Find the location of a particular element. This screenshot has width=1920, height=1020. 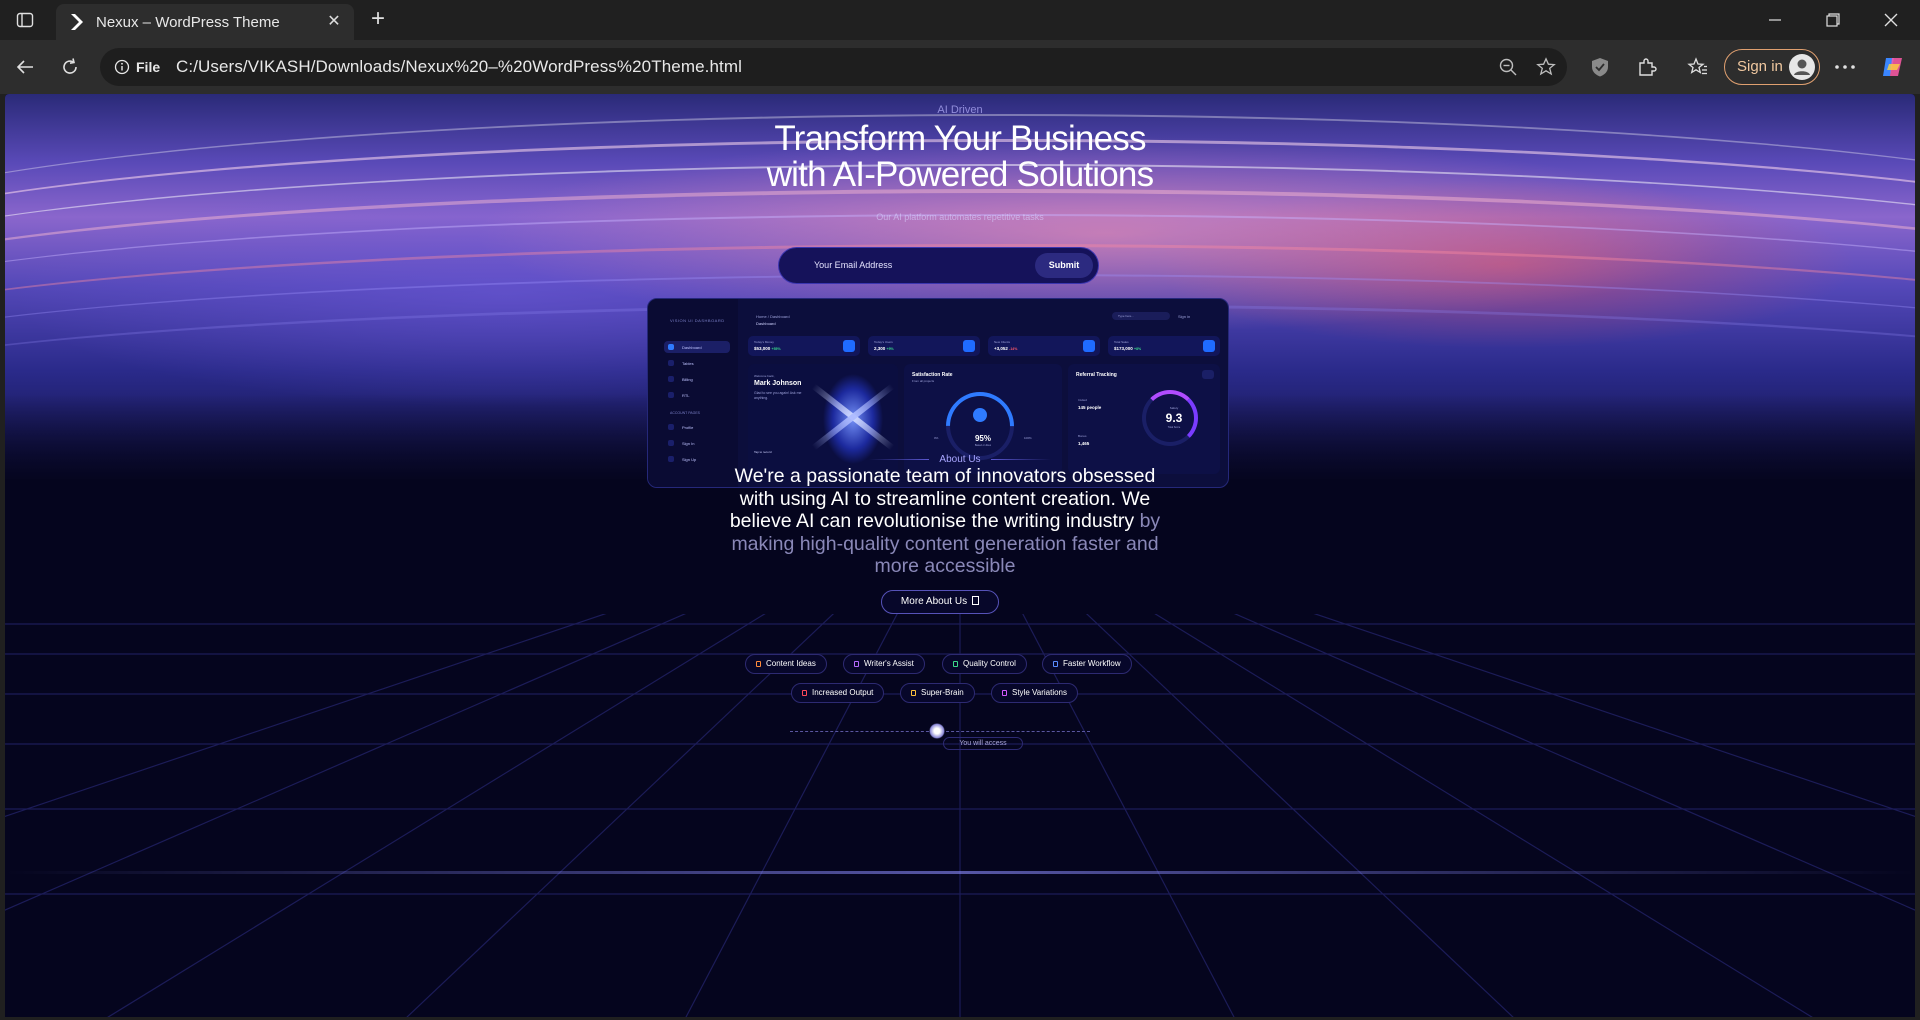

more-about-label: More About Us is located at coordinates (934, 601).